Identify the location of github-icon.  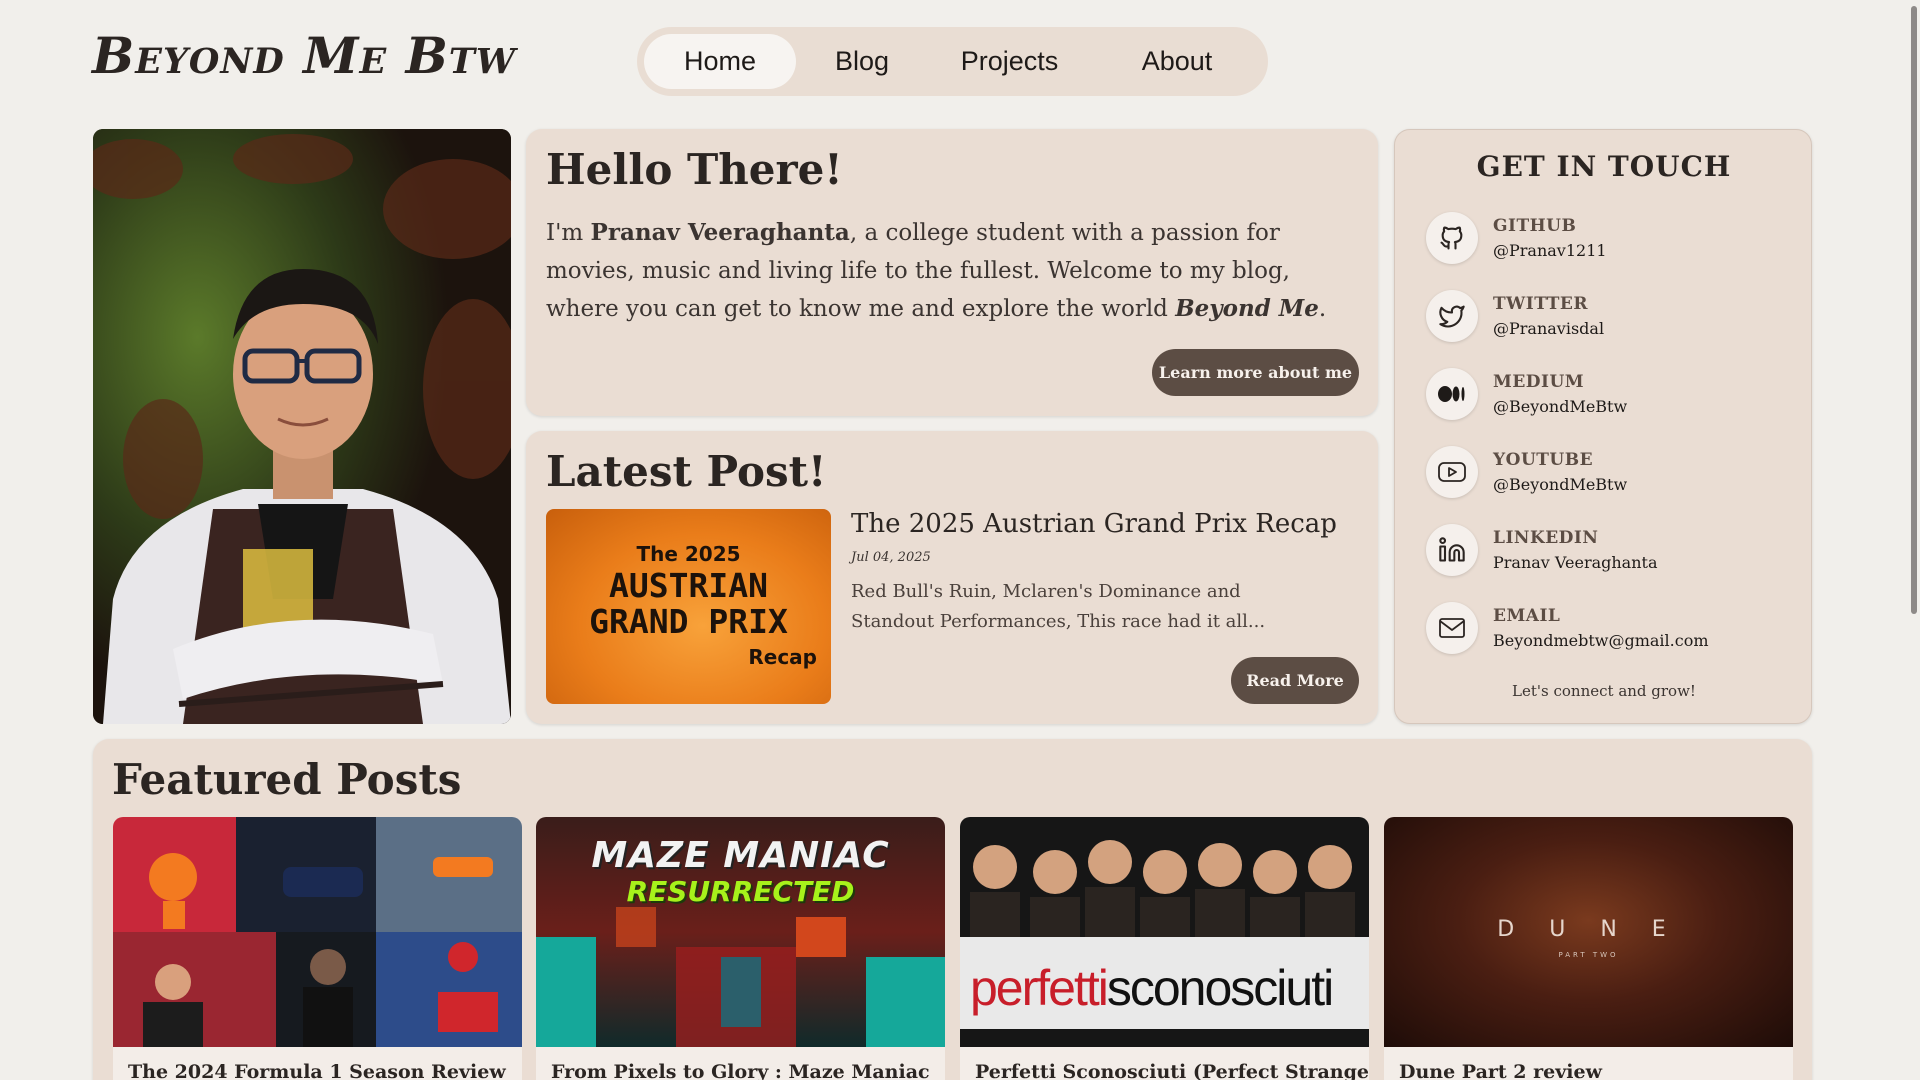
(1452, 238).